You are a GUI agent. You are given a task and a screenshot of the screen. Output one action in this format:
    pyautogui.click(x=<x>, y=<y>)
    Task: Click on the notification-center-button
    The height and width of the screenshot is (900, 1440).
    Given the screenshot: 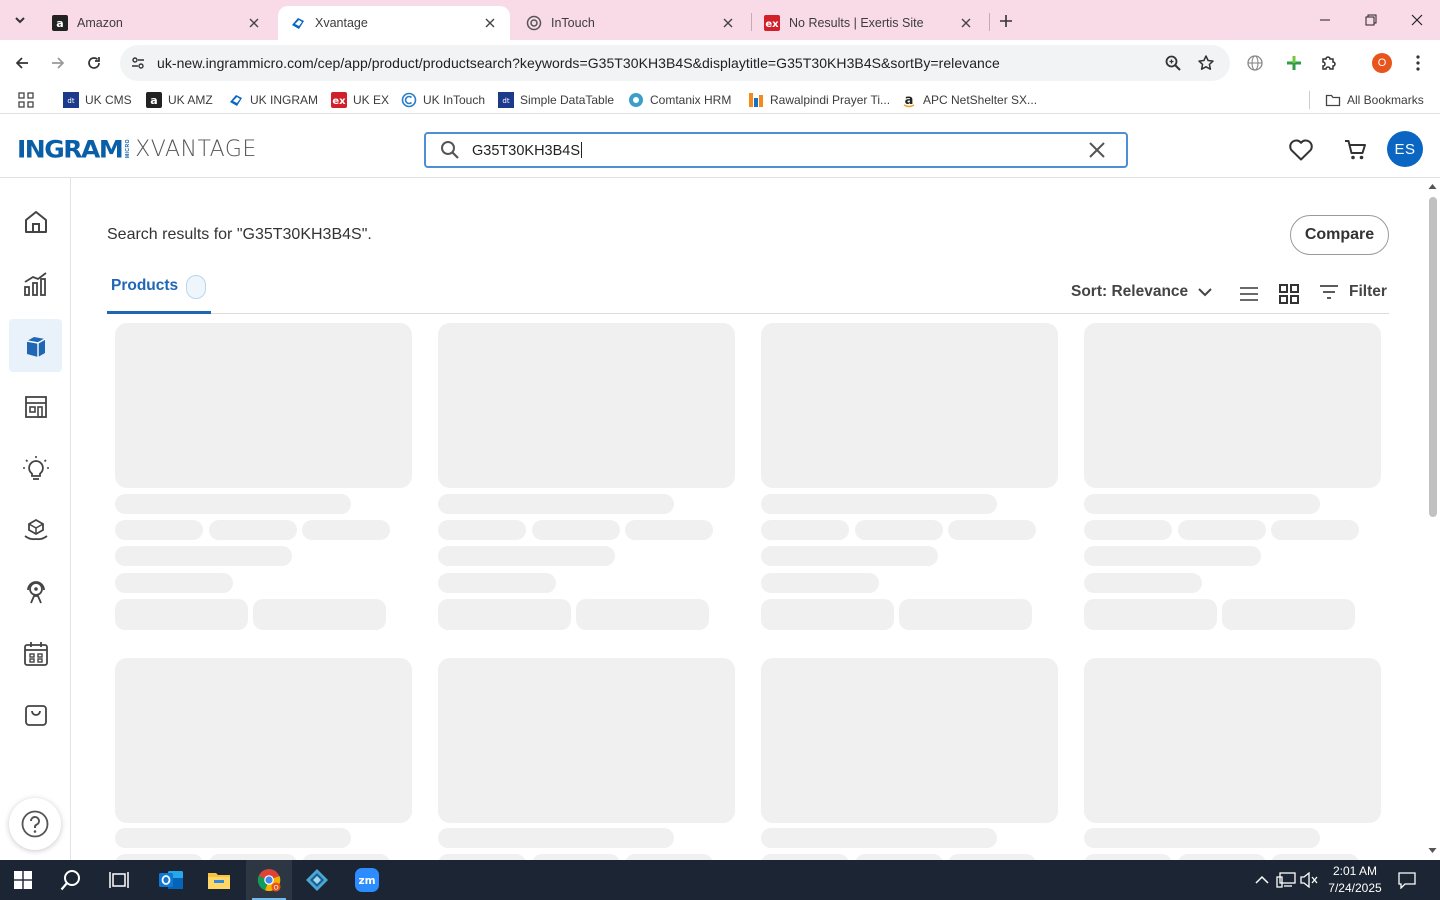 What is the action you would take?
    pyautogui.click(x=1407, y=880)
    